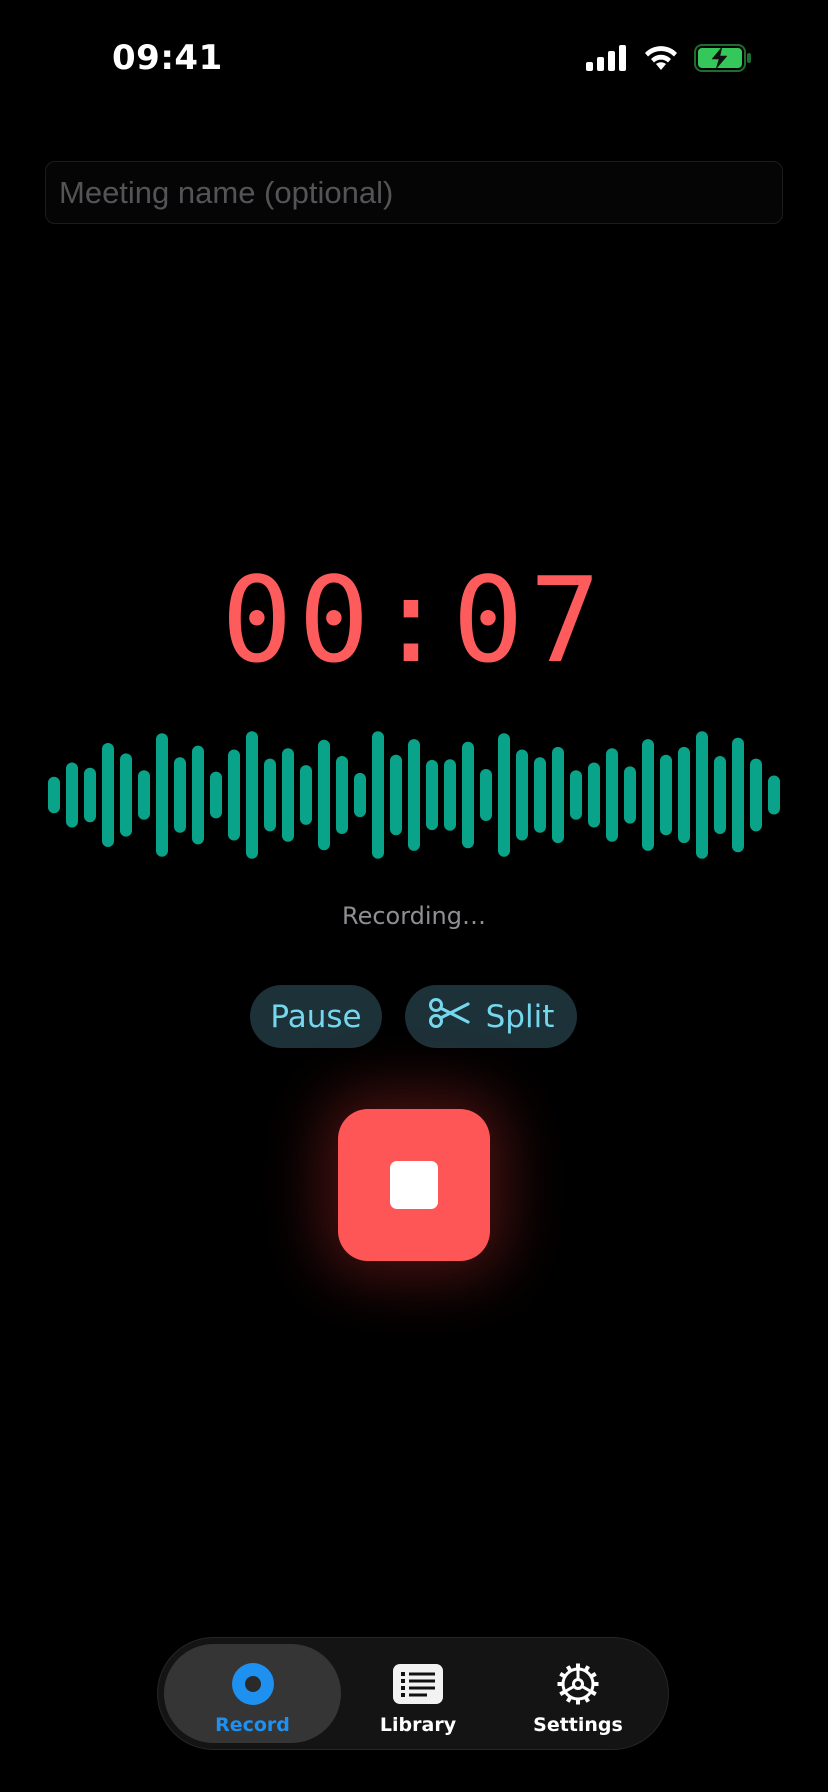 The image size is (828, 1792). What do you see at coordinates (253, 1684) in the screenshot?
I see `record-icon` at bounding box center [253, 1684].